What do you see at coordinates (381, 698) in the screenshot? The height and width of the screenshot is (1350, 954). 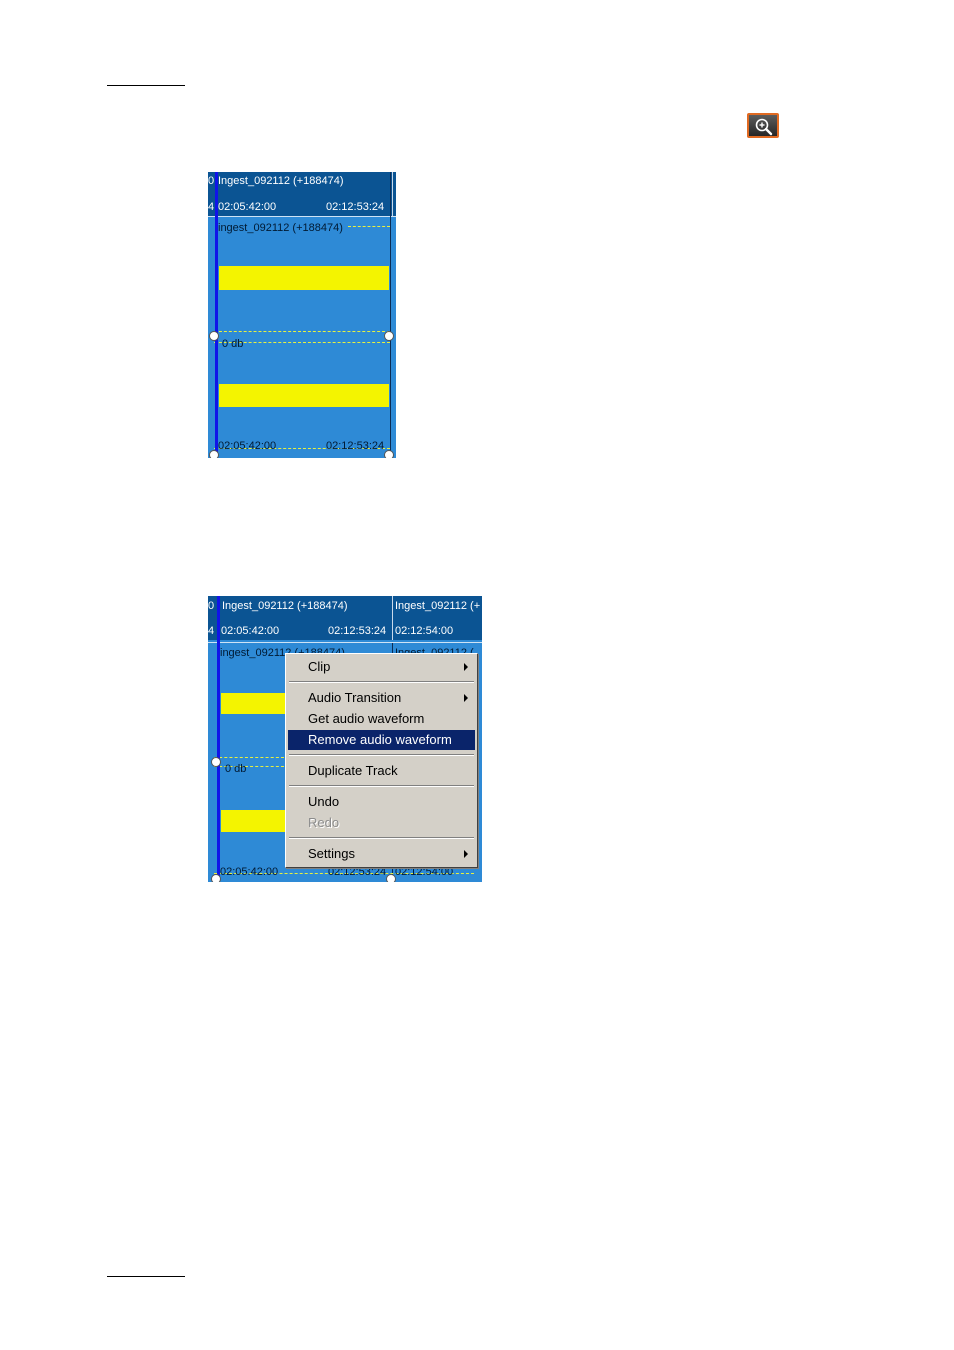 I see `menu-item-audio-transition: Audio Transition` at bounding box center [381, 698].